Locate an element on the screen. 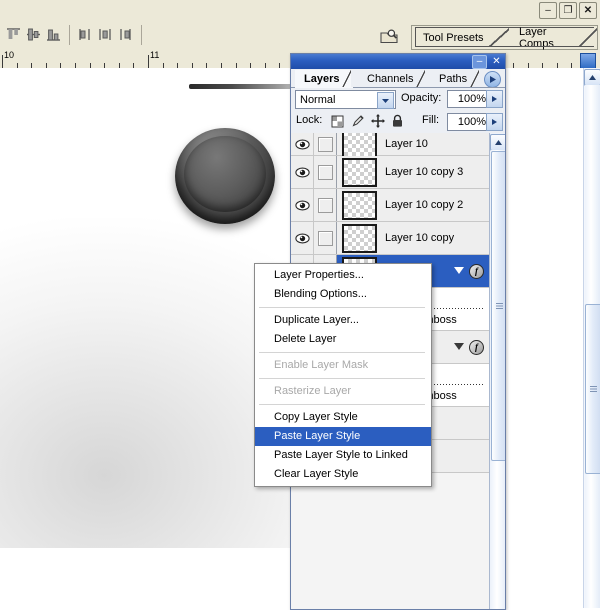 The width and height of the screenshot is (600, 610). lock-row: Lock: Fill: 100% is located at coordinates (398, 122).